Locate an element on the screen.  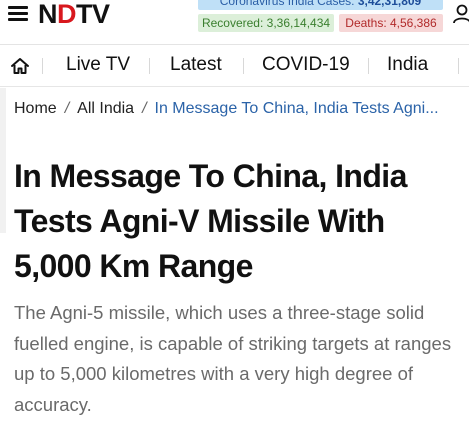
menu-icon is located at coordinates (18, 14).